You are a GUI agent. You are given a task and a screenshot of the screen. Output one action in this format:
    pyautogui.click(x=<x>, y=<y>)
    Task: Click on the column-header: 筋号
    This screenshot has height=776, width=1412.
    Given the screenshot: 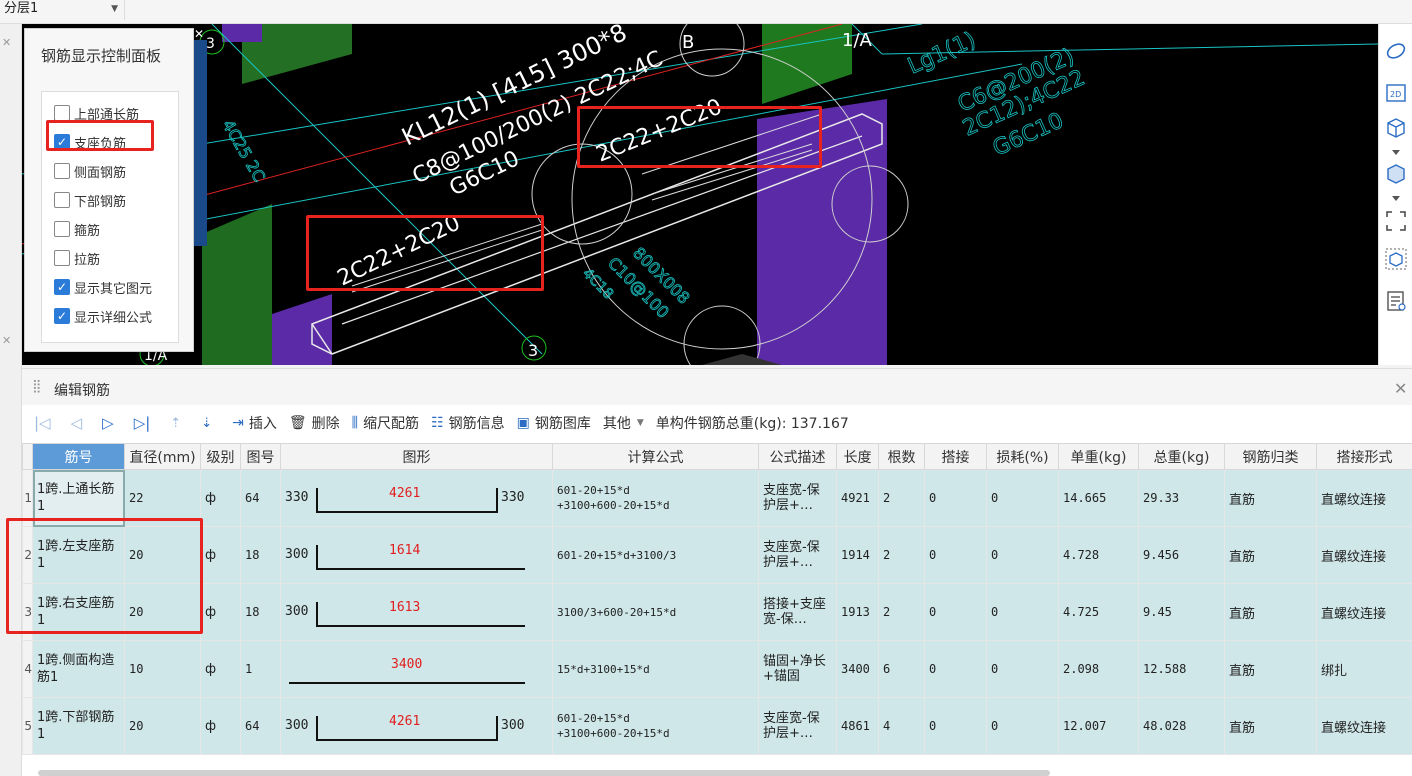 What is the action you would take?
    pyautogui.click(x=78, y=456)
    